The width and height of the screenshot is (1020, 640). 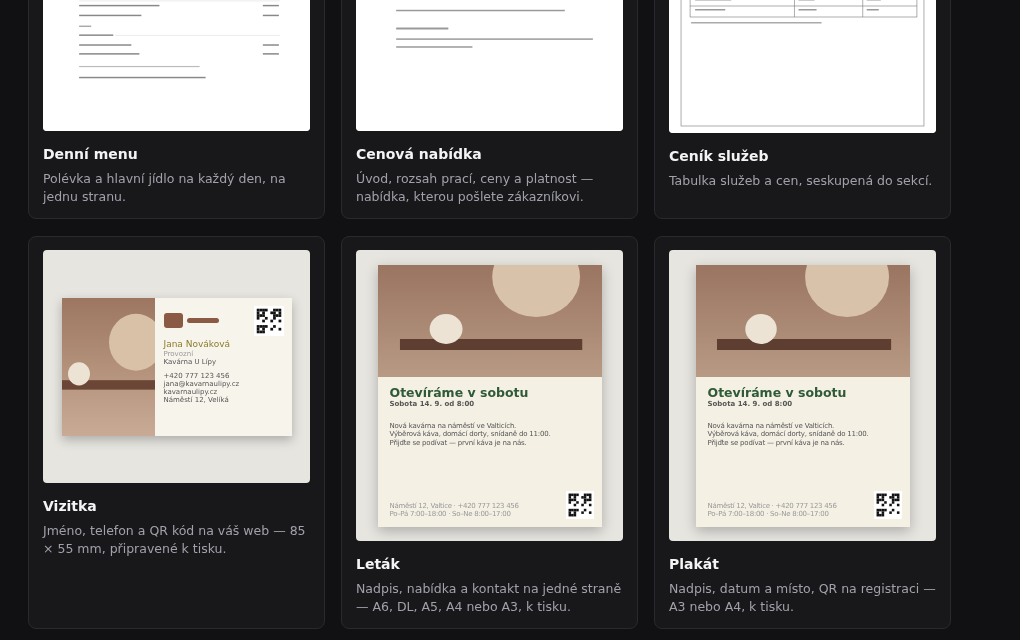 What do you see at coordinates (202, 320) in the screenshot?
I see `logo-bar` at bounding box center [202, 320].